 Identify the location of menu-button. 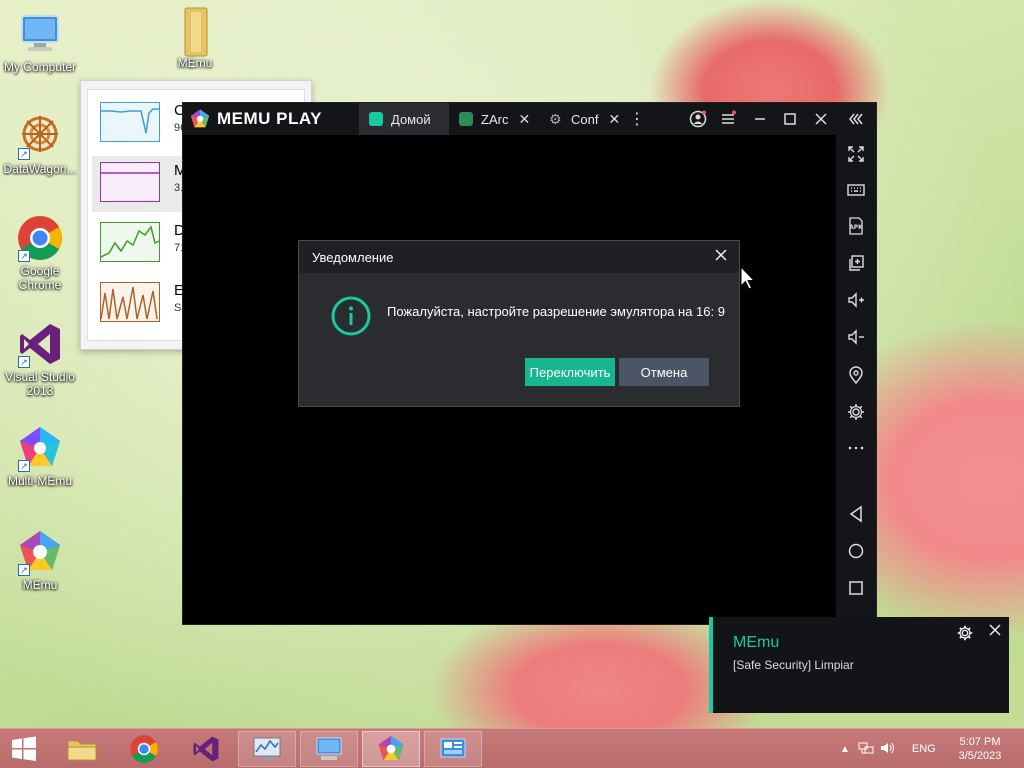
(728, 119).